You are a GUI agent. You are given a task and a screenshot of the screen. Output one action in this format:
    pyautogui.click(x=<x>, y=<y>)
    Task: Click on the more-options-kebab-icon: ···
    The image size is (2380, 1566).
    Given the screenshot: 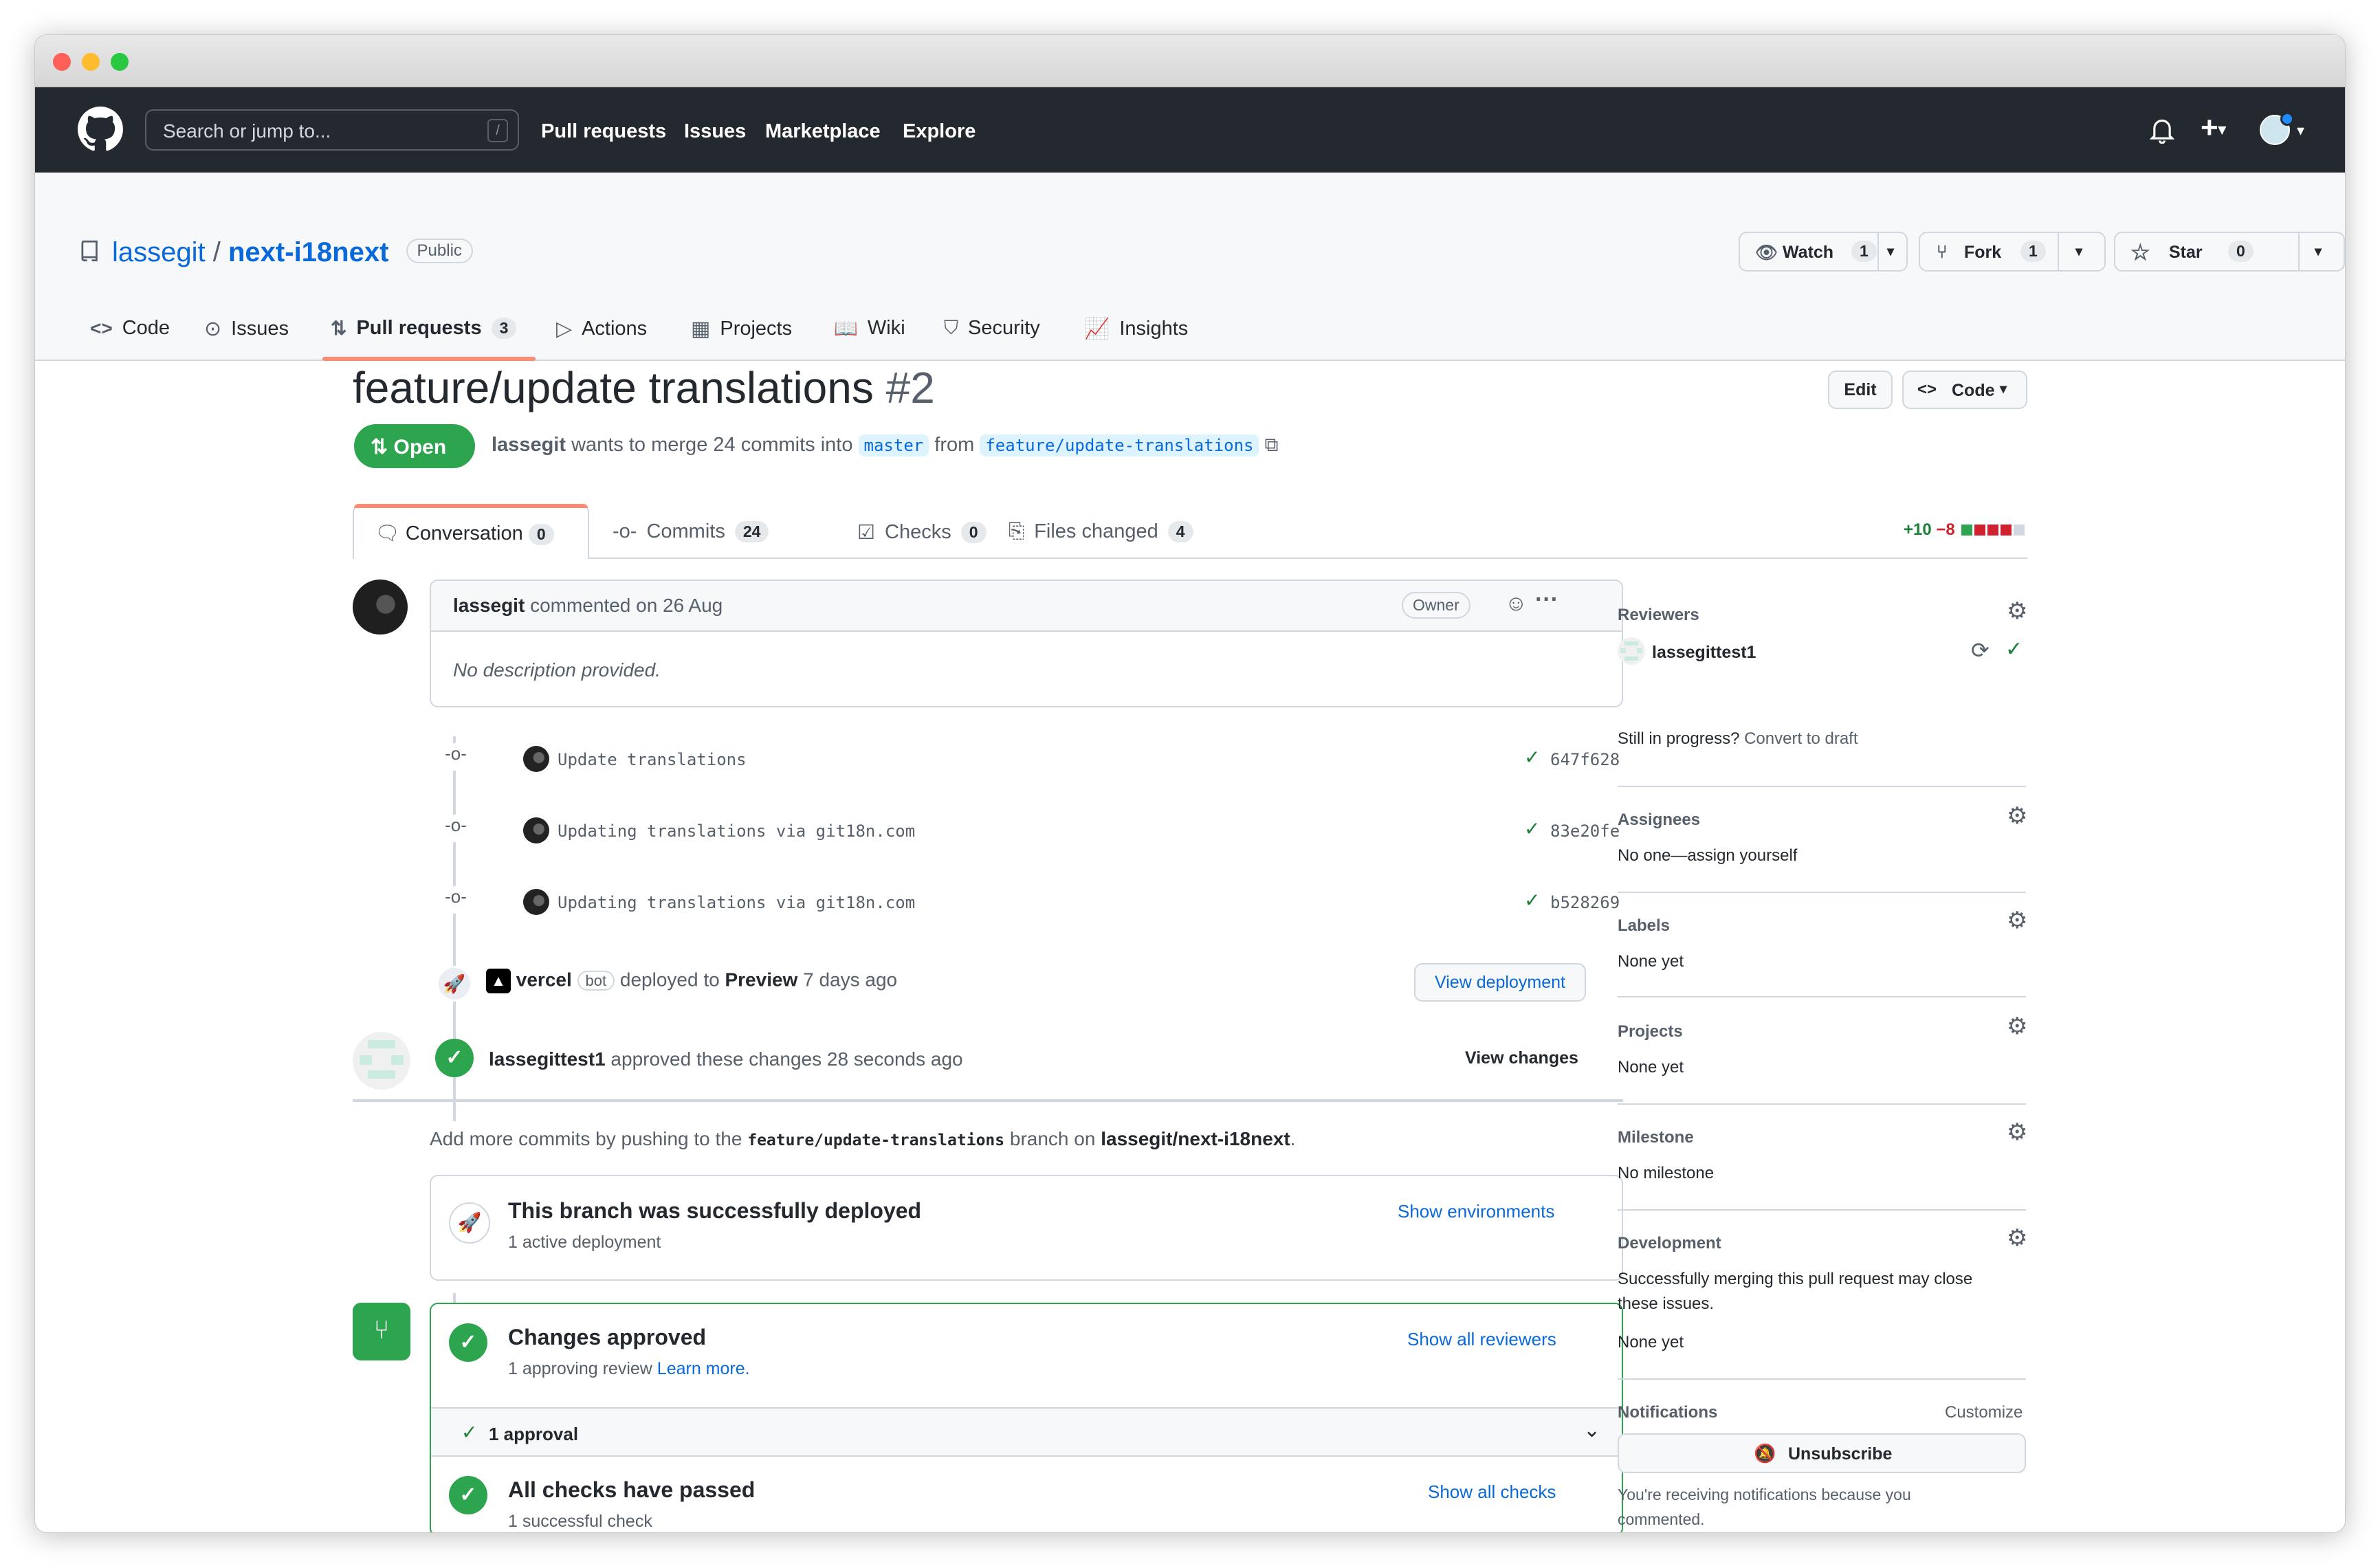 What is the action you would take?
    pyautogui.click(x=1546, y=599)
    